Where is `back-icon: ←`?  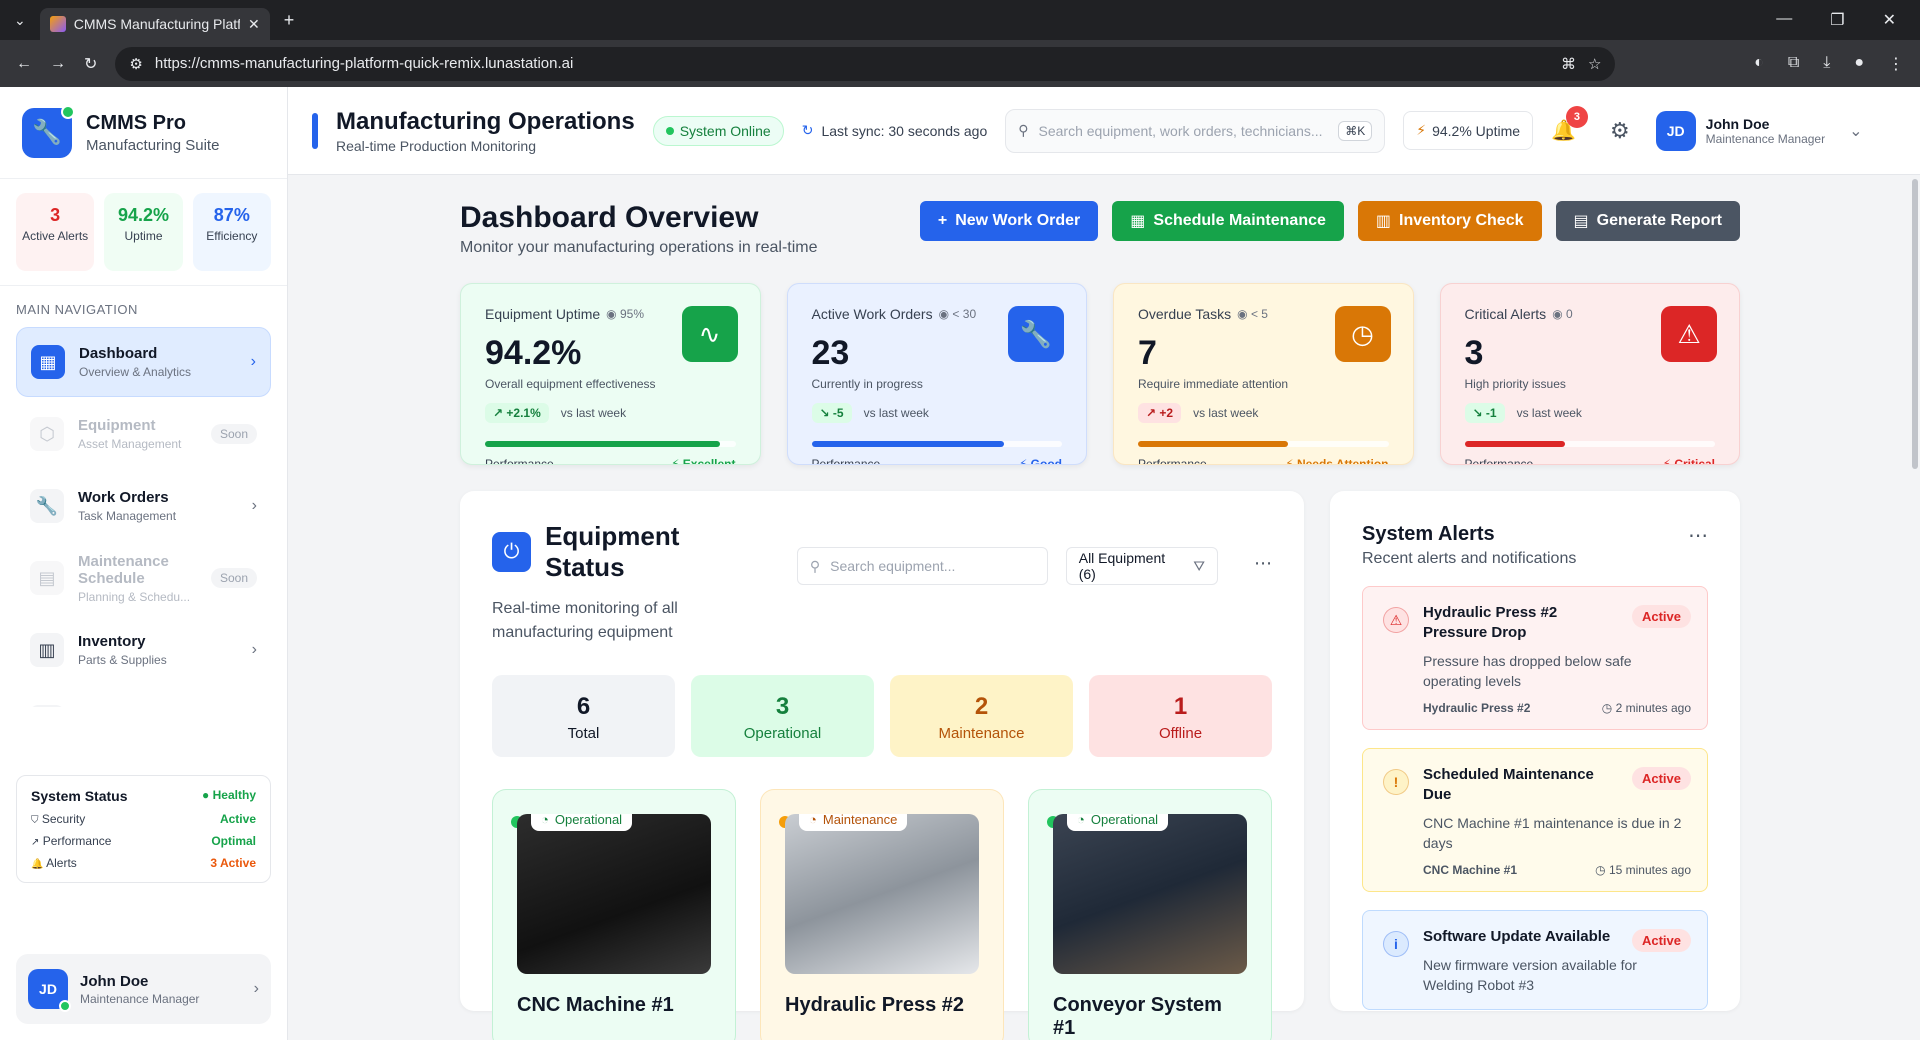
back-icon: ← is located at coordinates (24, 64).